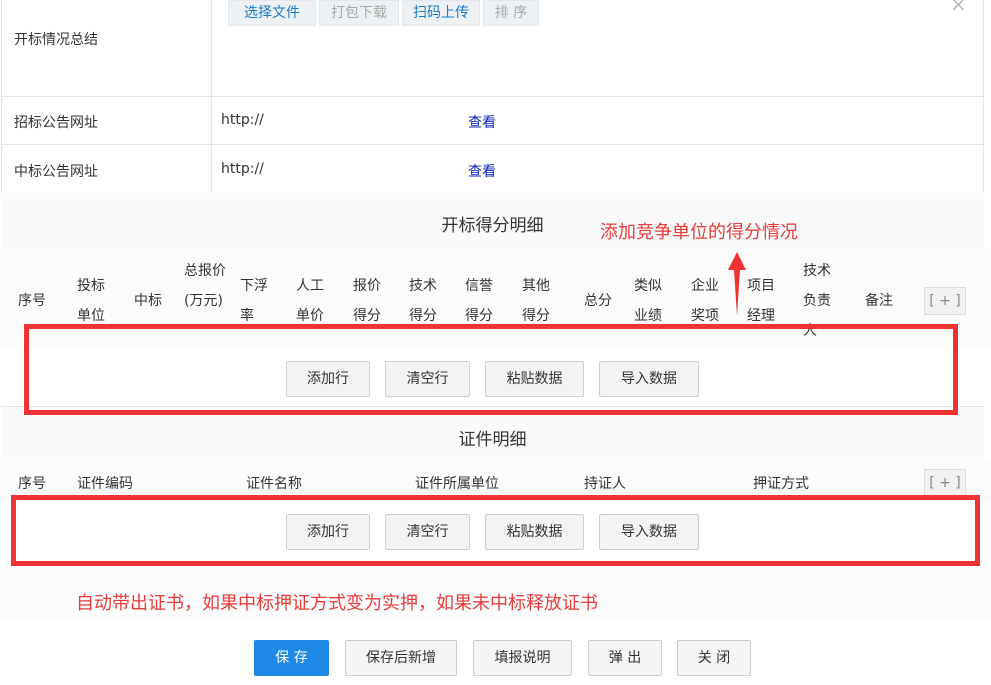  What do you see at coordinates (482, 171) in the screenshot?
I see `win-notice-view-link: 查看` at bounding box center [482, 171].